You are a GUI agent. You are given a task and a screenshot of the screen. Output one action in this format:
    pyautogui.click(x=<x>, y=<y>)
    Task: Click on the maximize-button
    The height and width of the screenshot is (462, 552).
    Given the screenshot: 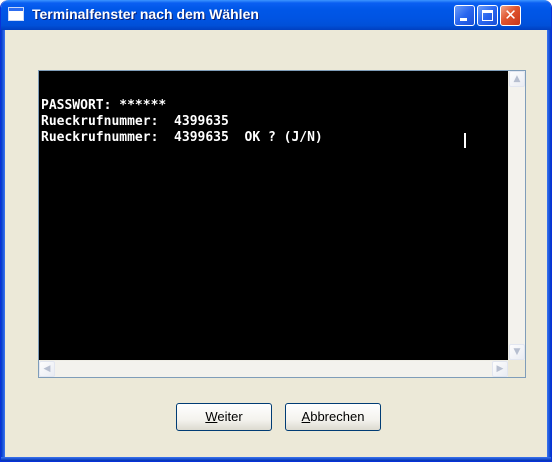 What is the action you would take?
    pyautogui.click(x=487, y=15)
    